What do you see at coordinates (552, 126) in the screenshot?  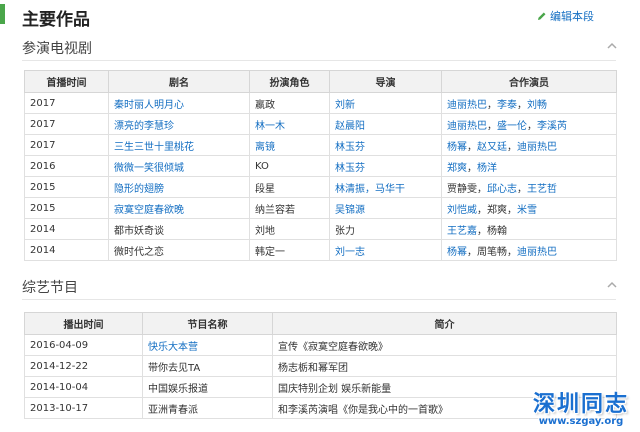 I see `costar-name: 李溪芮` at bounding box center [552, 126].